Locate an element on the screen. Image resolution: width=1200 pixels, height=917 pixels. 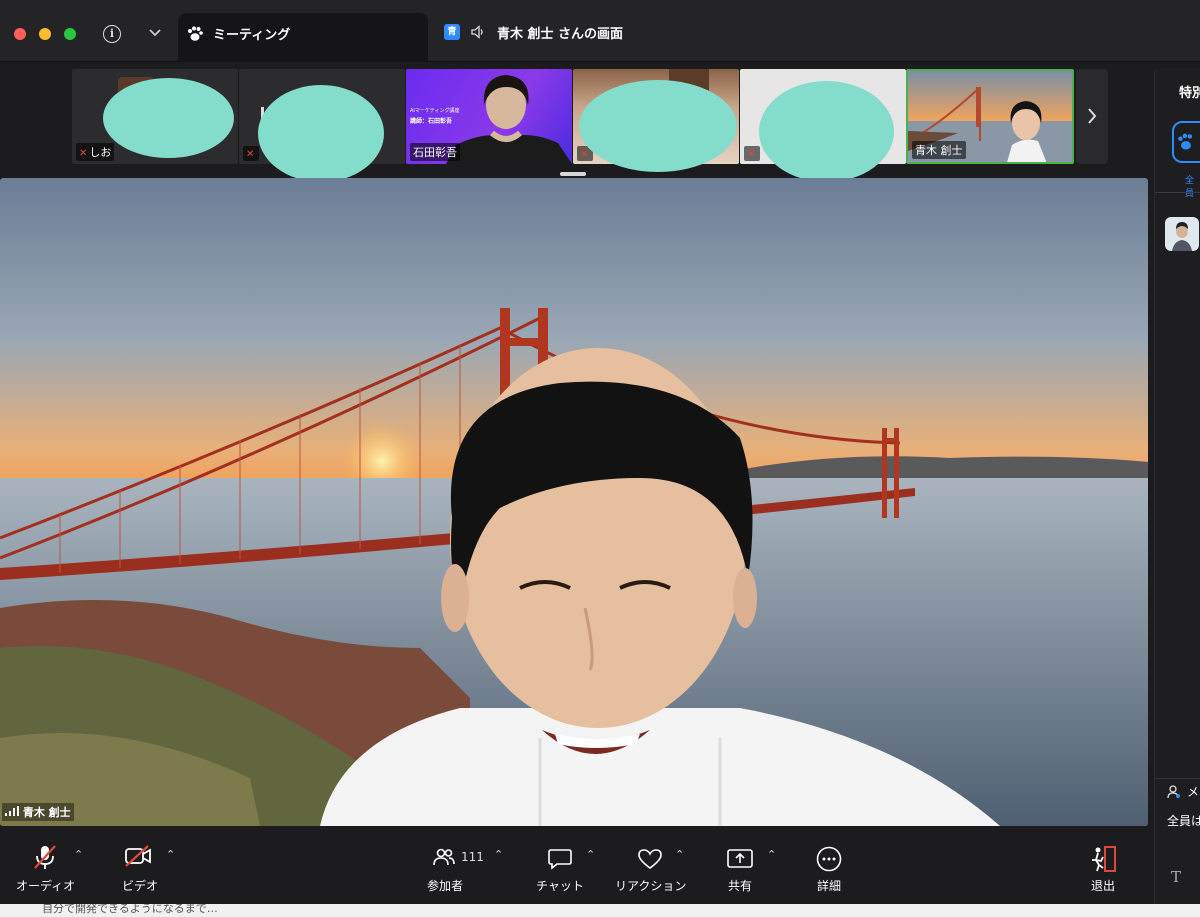
message-recipient-row: メ is located at coordinates (1177, 792).